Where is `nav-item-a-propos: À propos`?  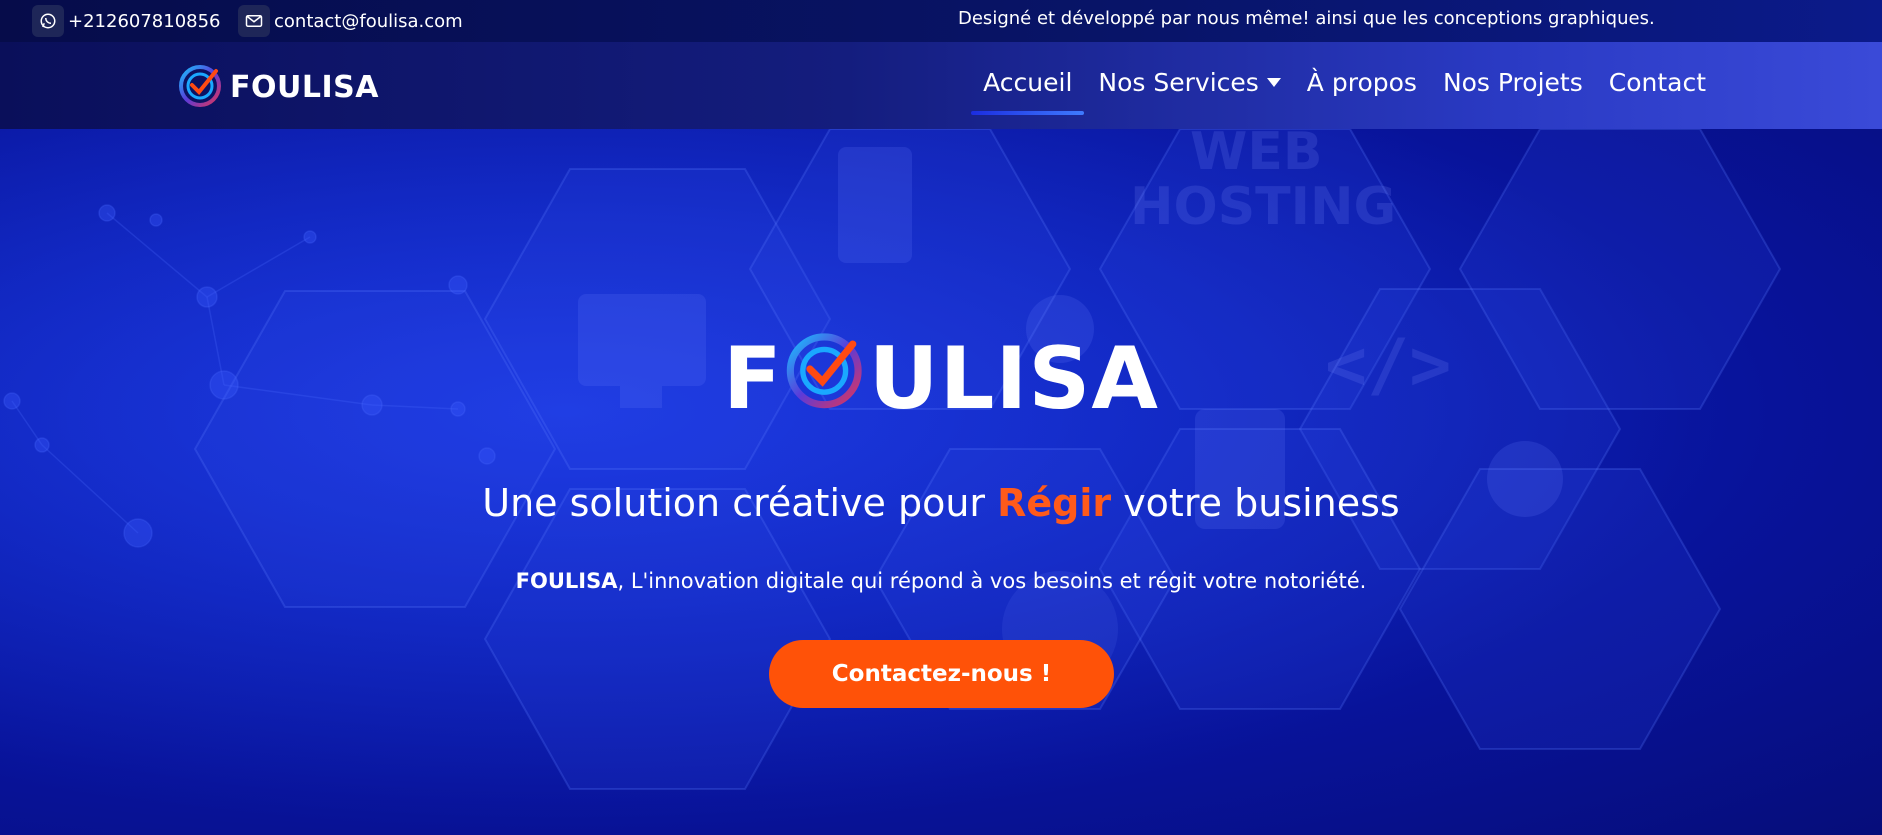
nav-item-a-propos: À propos is located at coordinates (1362, 82).